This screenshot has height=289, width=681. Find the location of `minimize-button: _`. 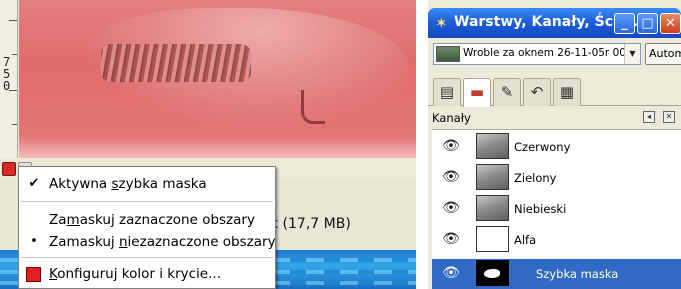

minimize-button: _ is located at coordinates (624, 23).